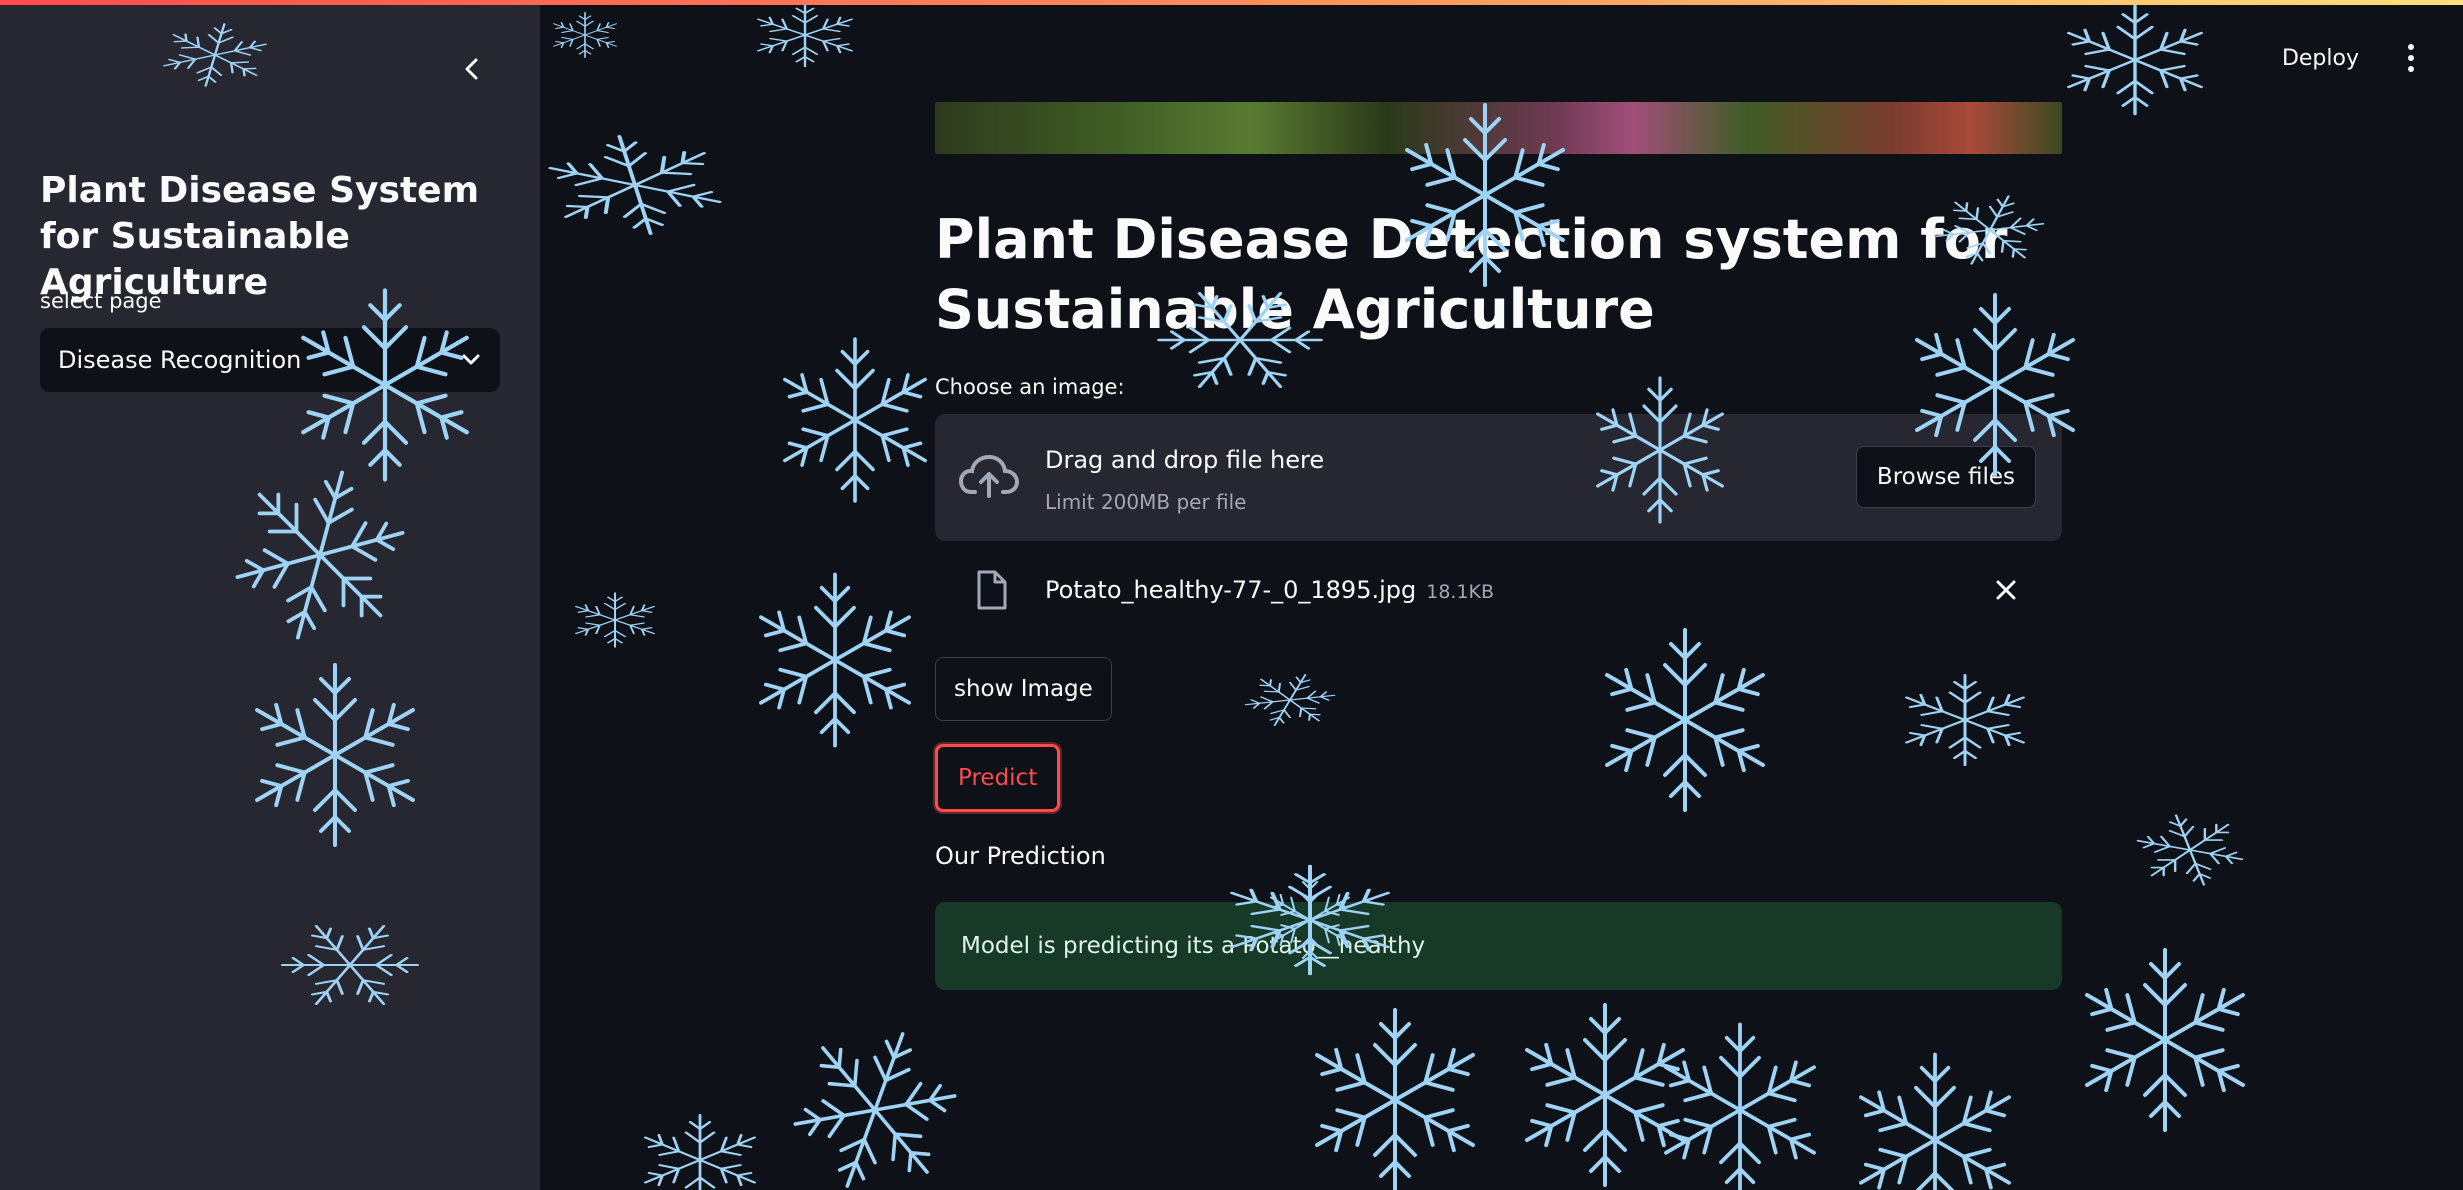 The image size is (2463, 1190). I want to click on close-icon, so click(2006, 590).